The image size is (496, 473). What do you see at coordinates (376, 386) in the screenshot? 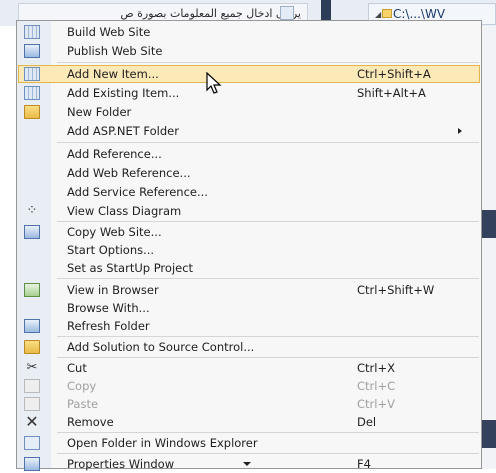
I see `menu-item-shortcut: Ctrl+C` at bounding box center [376, 386].